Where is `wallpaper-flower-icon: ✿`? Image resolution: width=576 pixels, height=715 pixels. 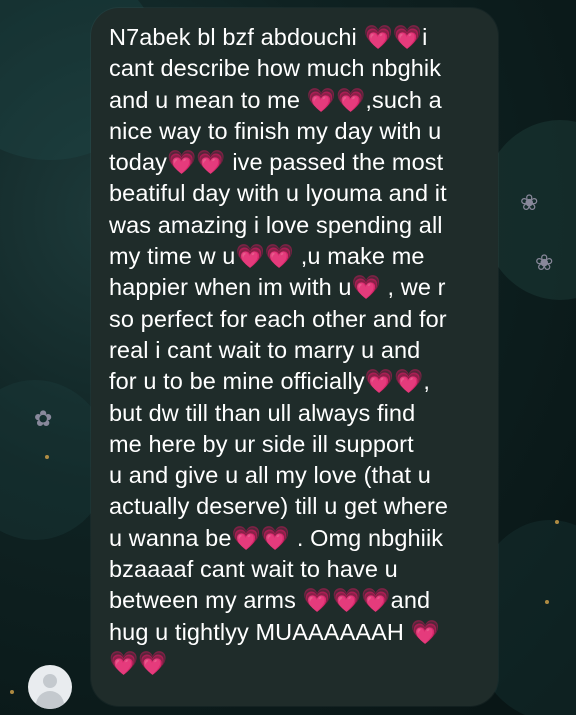
wallpaper-flower-icon: ✿ is located at coordinates (43, 418).